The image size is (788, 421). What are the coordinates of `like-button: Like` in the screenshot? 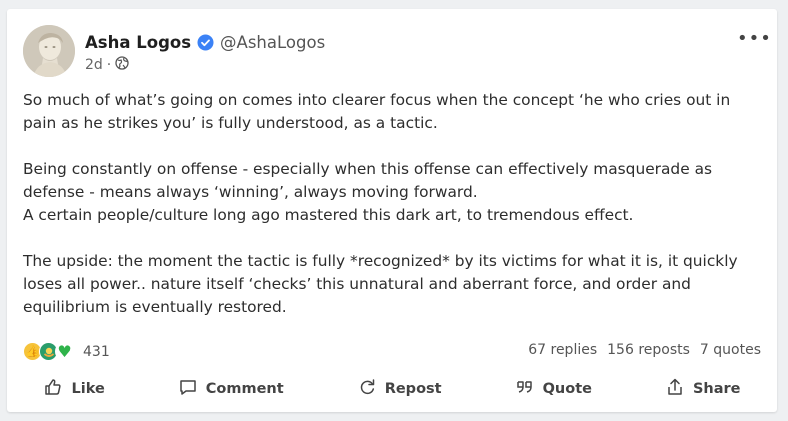 It's located at (73, 389).